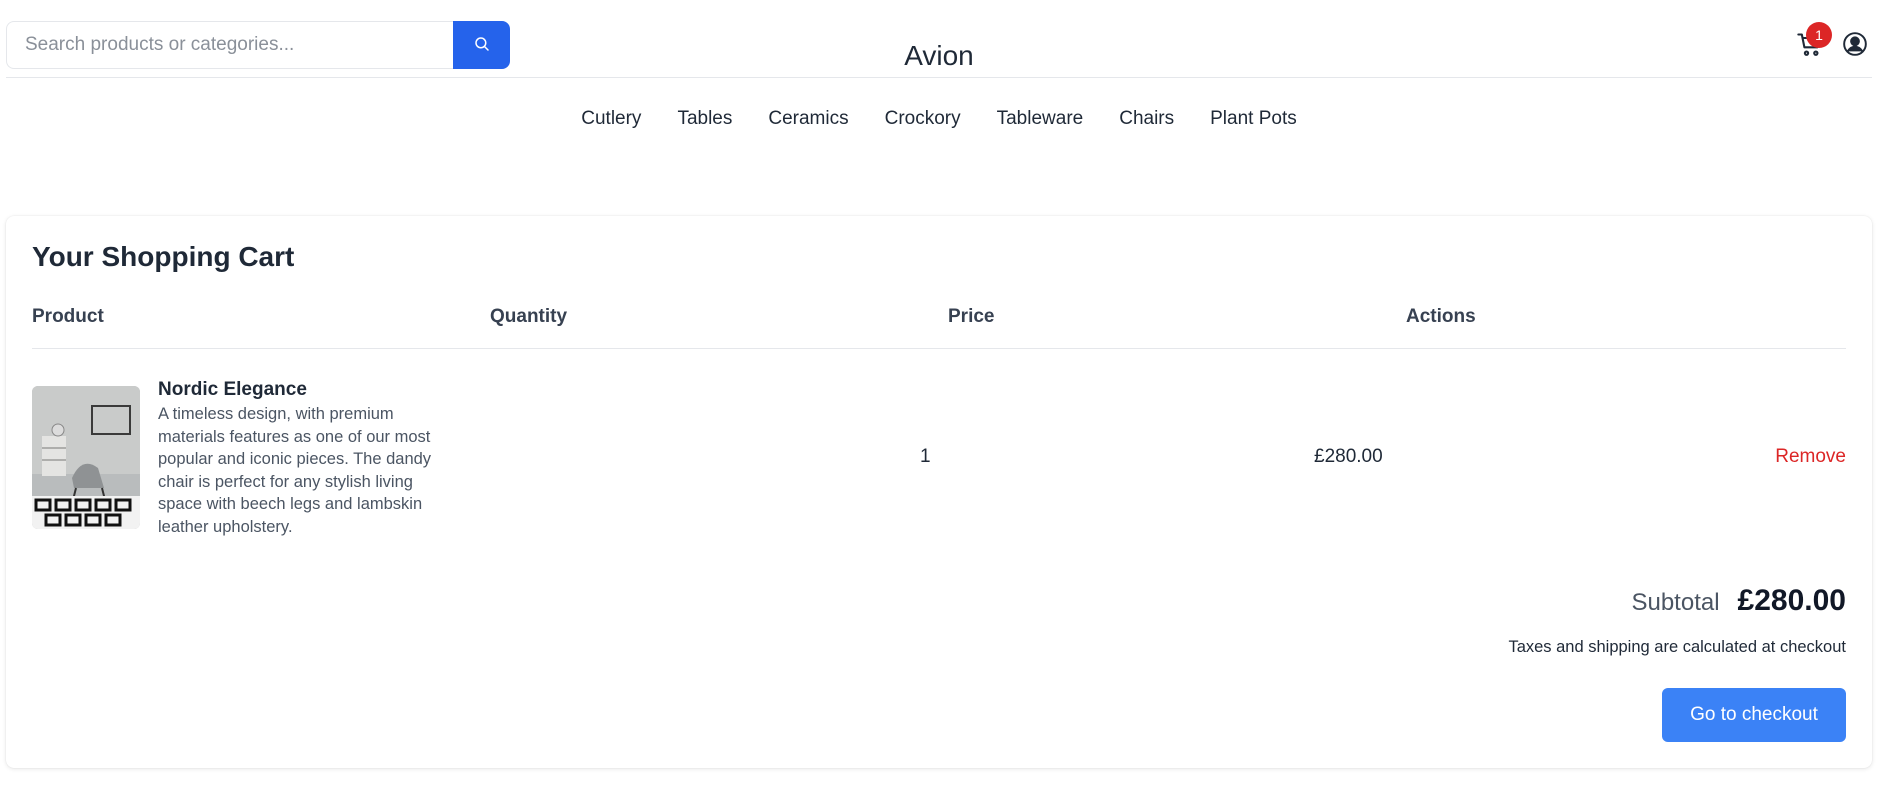 This screenshot has height=792, width=1878. What do you see at coordinates (925, 456) in the screenshot?
I see `product-quantity: 1` at bounding box center [925, 456].